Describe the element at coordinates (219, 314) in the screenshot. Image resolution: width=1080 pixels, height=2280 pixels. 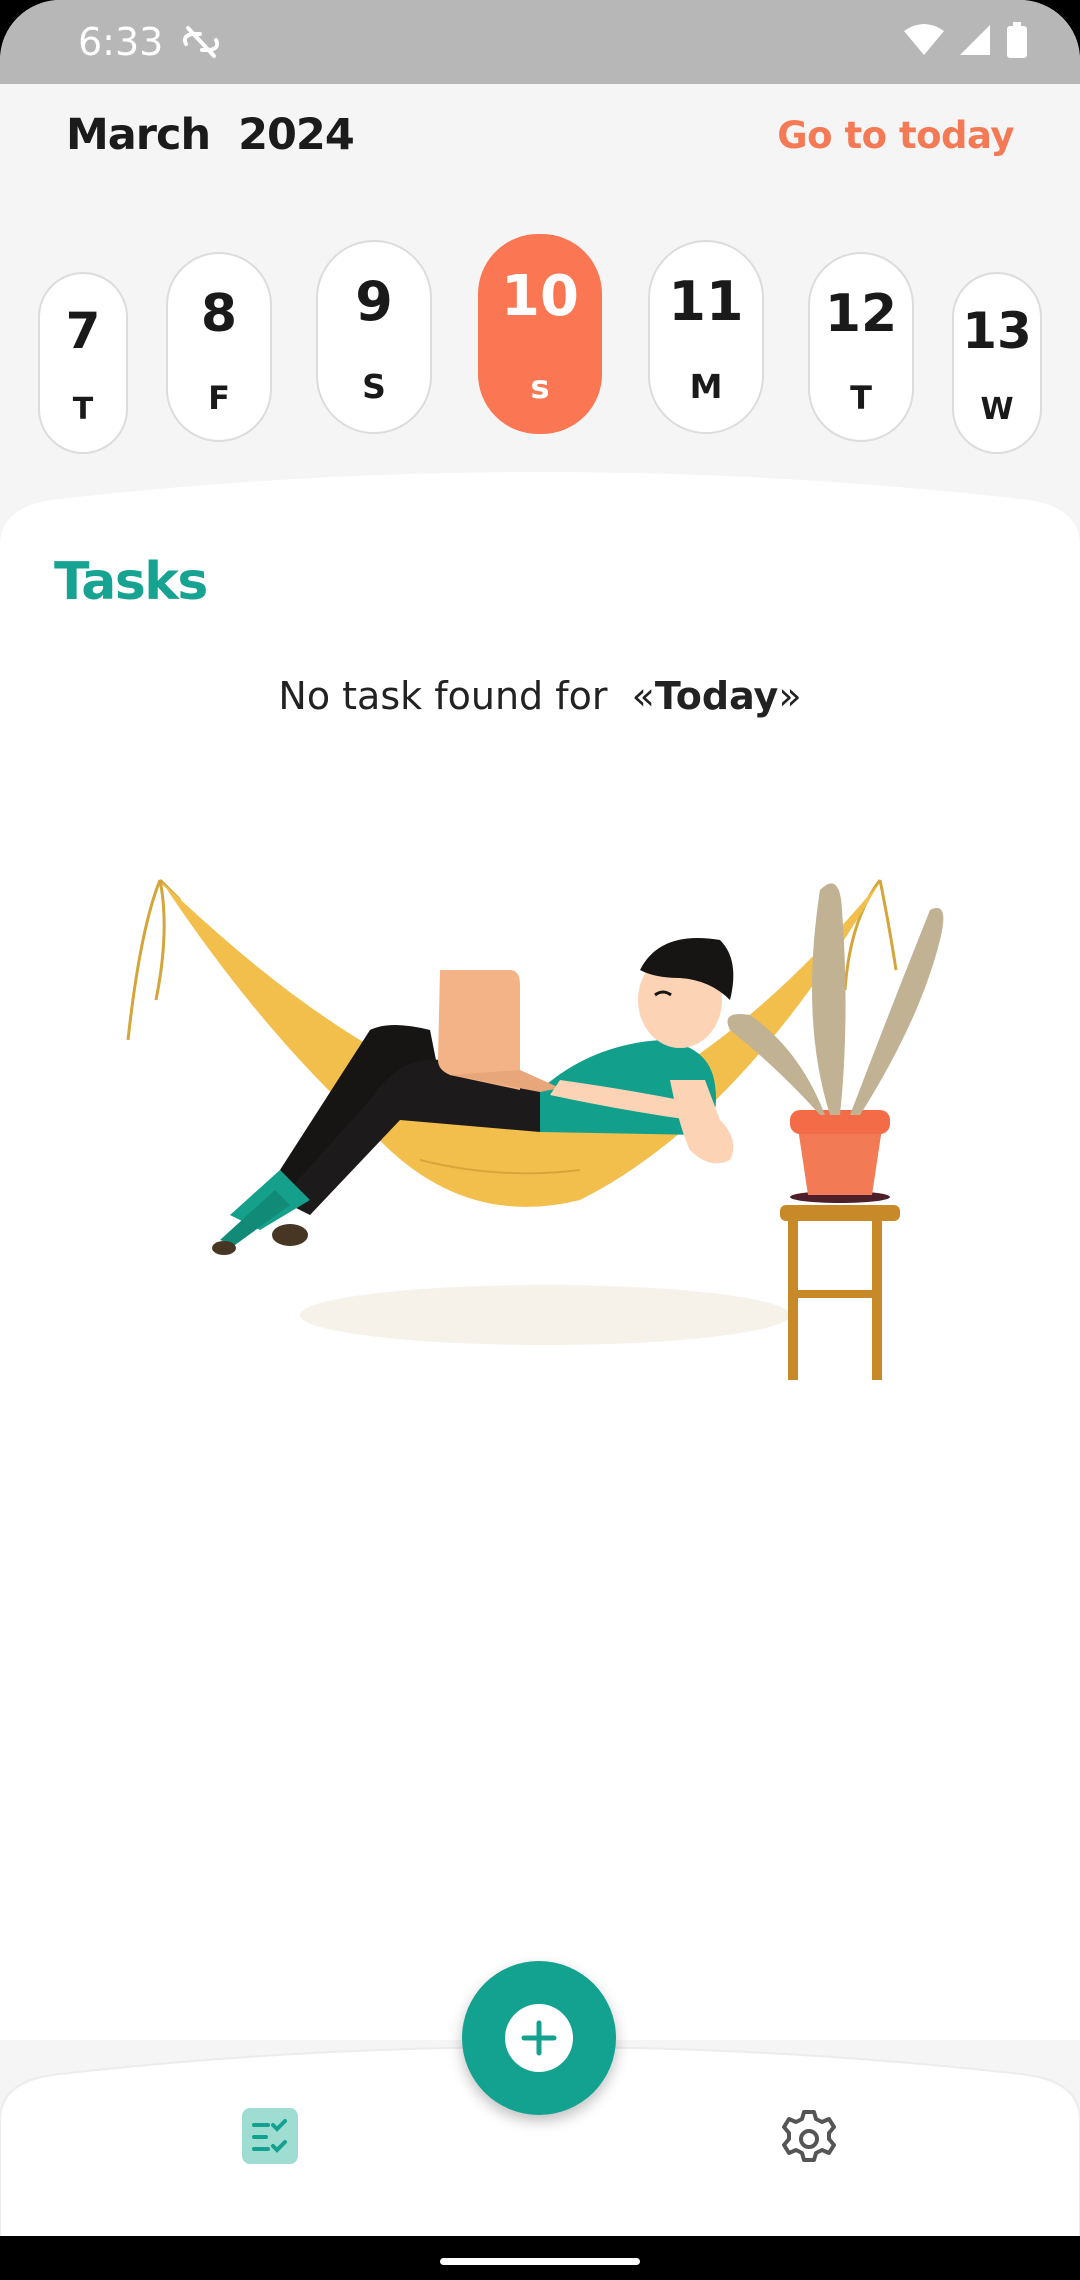
I see `day-number: 8` at that location.